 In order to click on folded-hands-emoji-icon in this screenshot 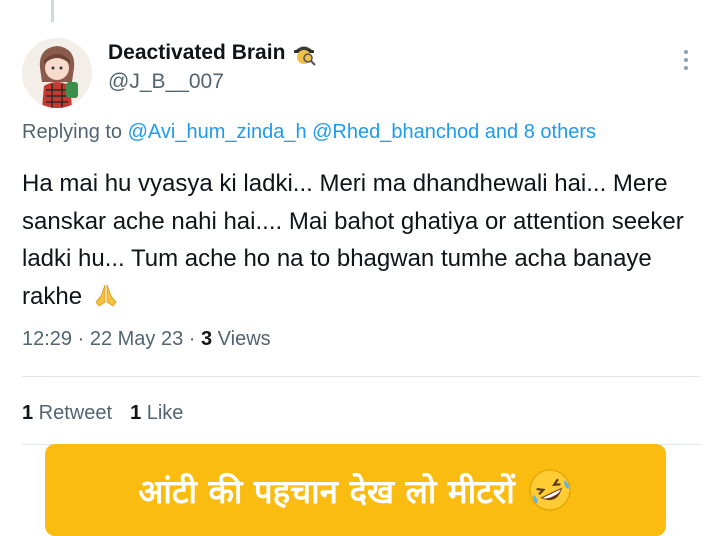, I will do `click(106, 295)`.